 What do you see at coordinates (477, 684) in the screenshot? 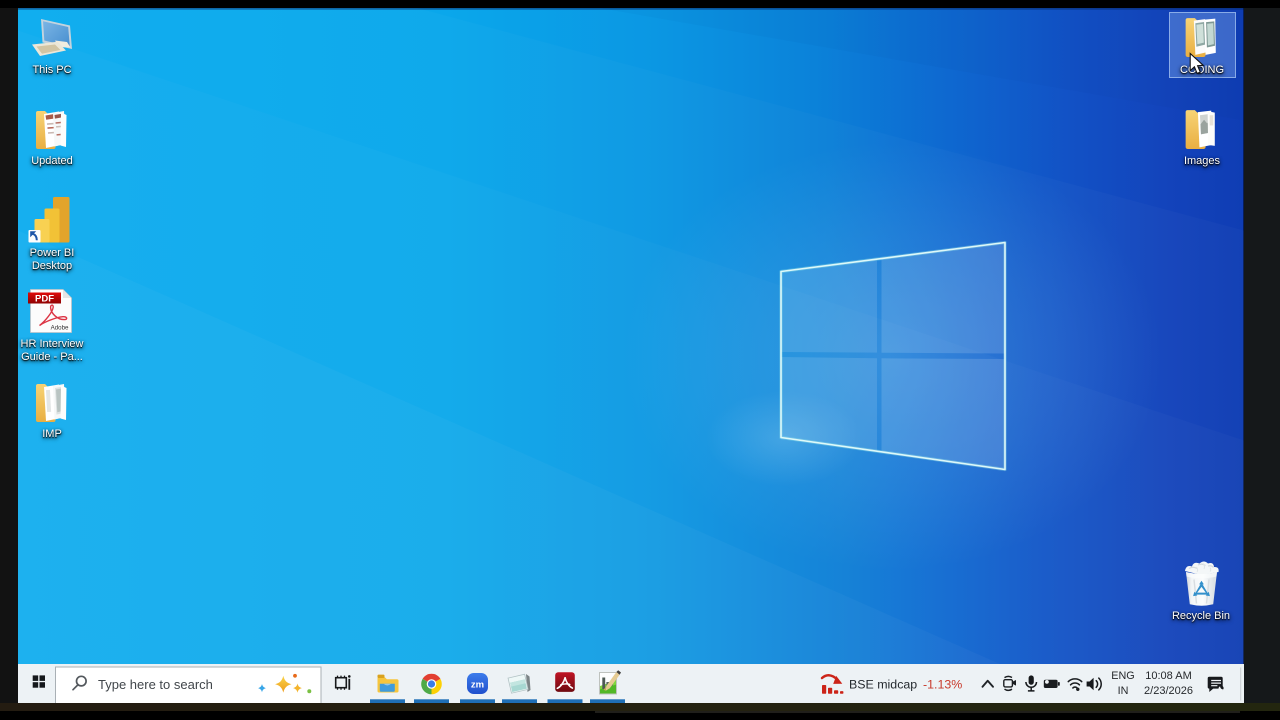
I see `svg-text: zm` at bounding box center [477, 684].